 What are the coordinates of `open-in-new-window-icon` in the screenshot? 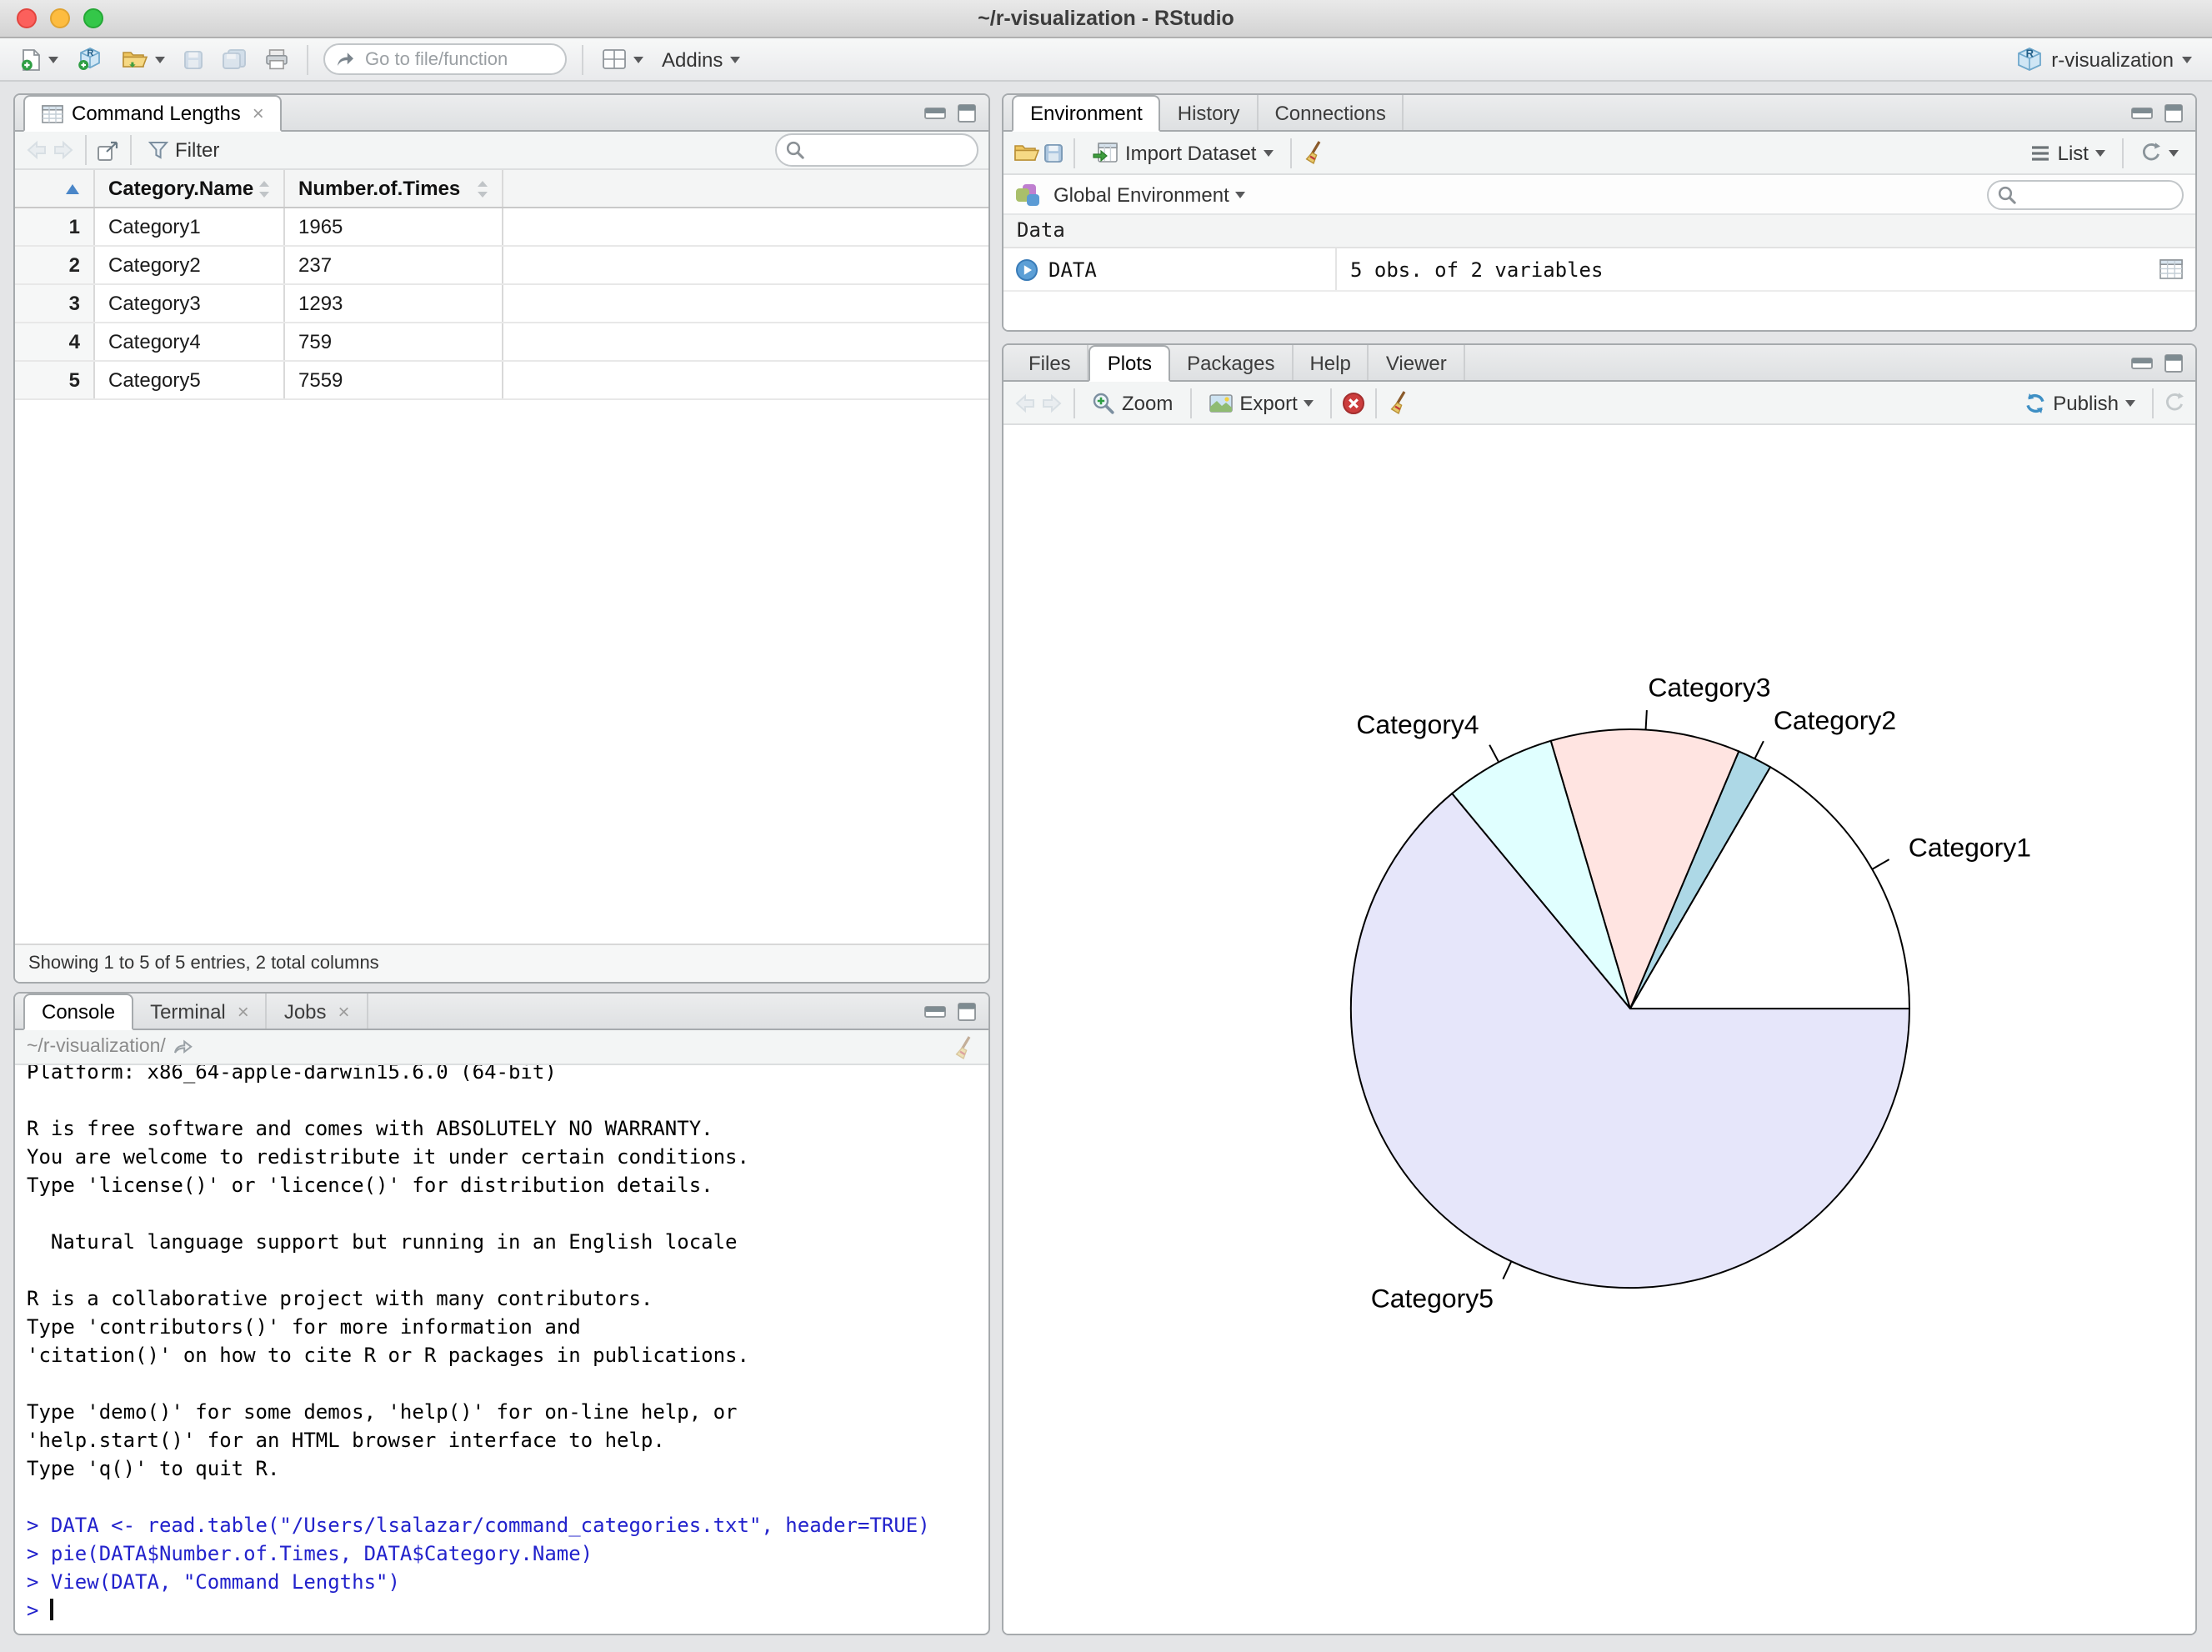 It's located at (109, 150).